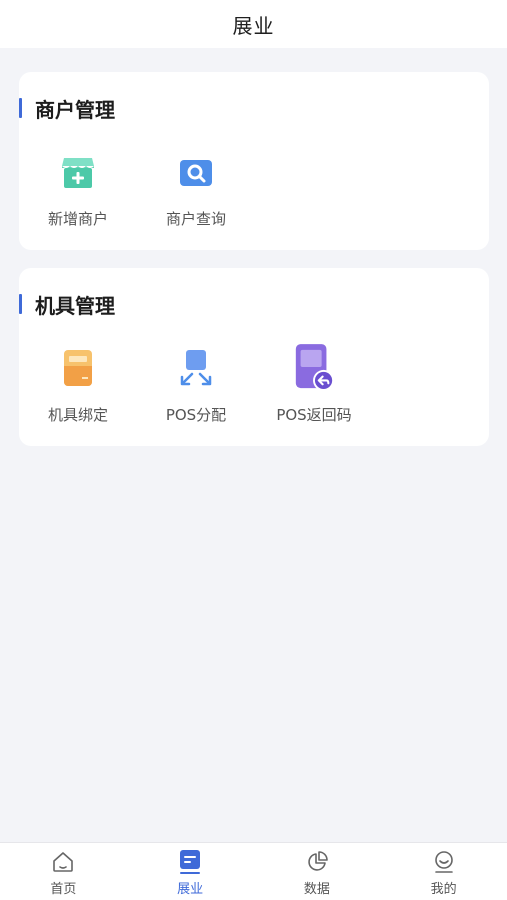 The height and width of the screenshot is (900, 507). I want to click on profile-icon, so click(444, 862).